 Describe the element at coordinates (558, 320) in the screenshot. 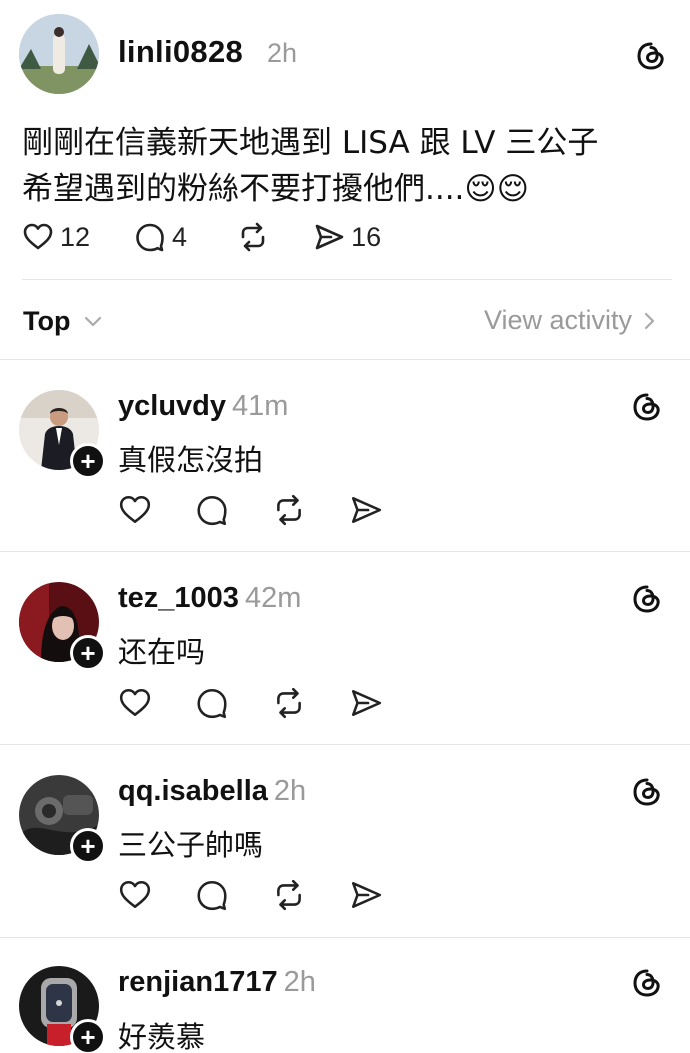

I see `view-activity-link: View activity` at that location.